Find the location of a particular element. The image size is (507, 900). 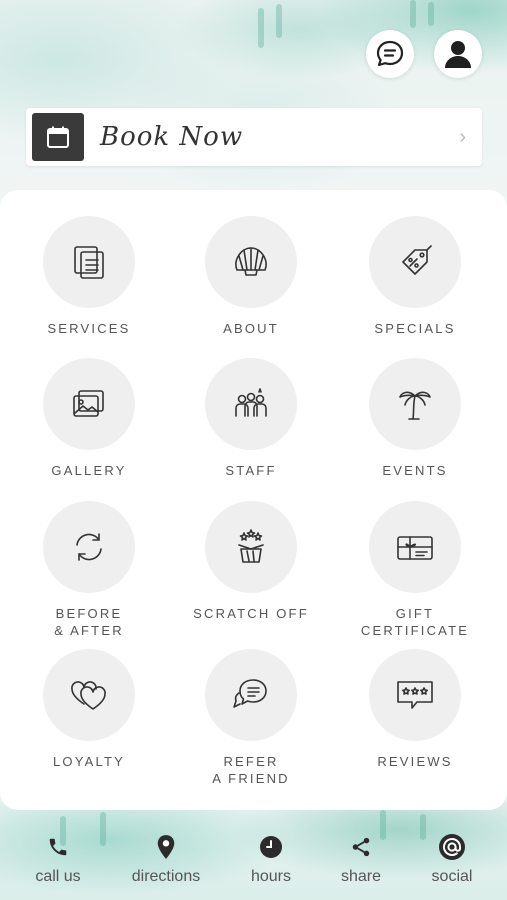

tile-before-after: BEFORE & AFTER is located at coordinates (89, 570).